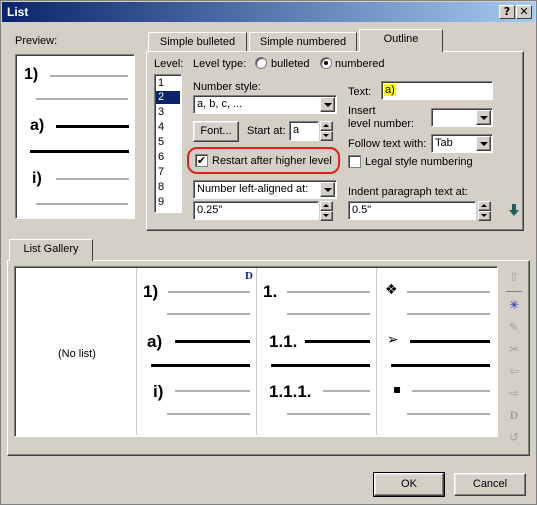  I want to click on level-item-8: 8, so click(161, 187).